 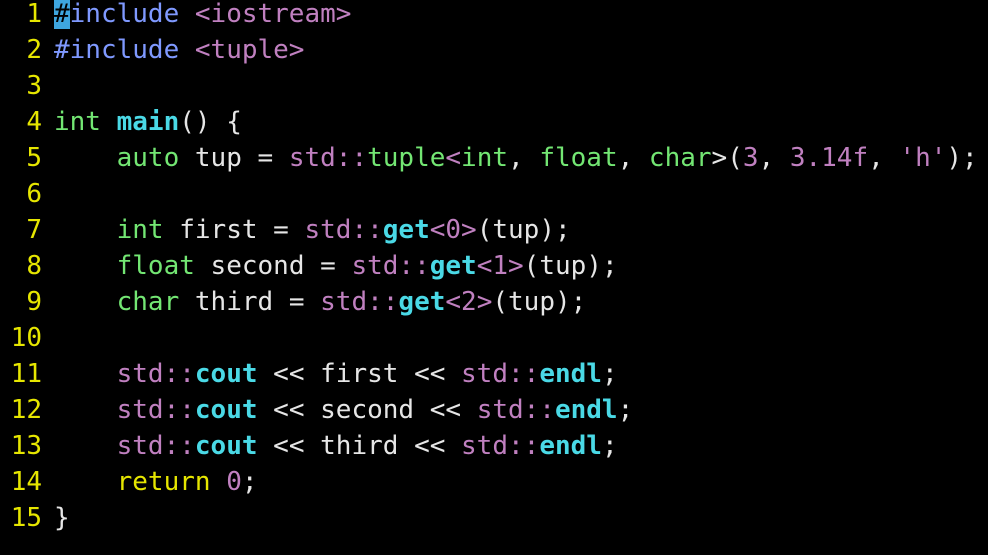 I want to click on line-number: 1, so click(x=34, y=14).